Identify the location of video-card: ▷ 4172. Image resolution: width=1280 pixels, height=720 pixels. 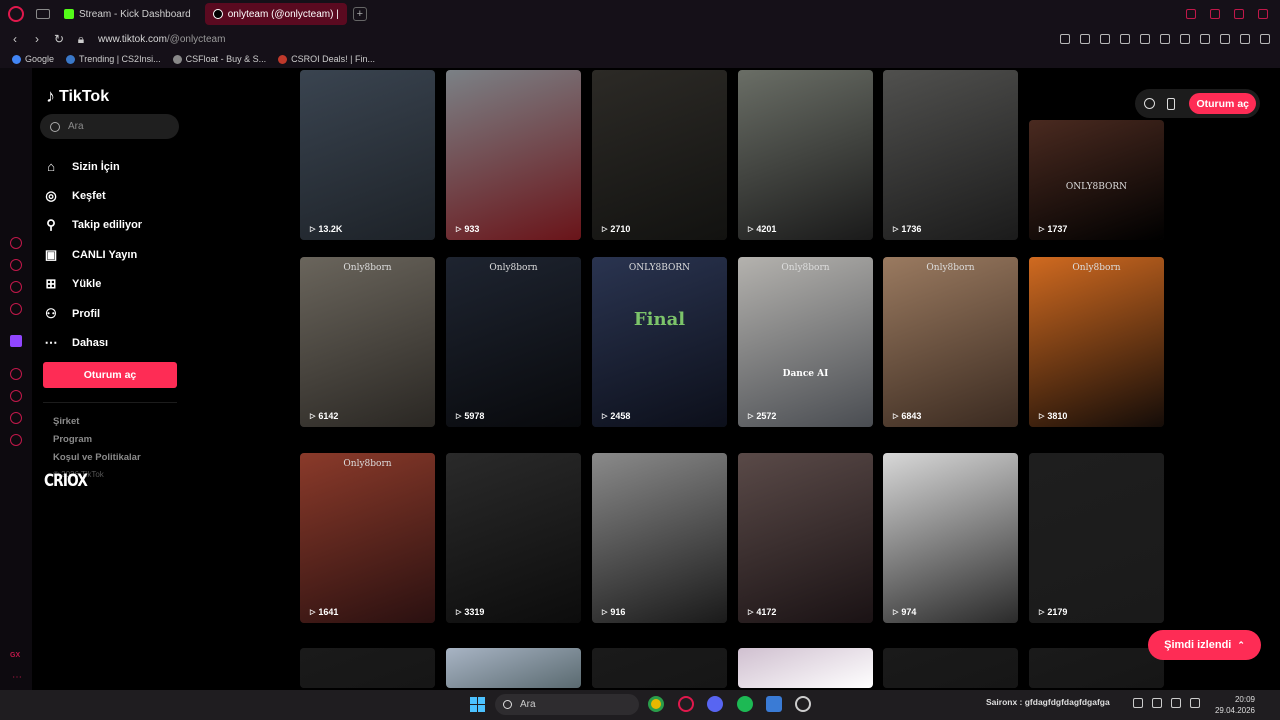
(805, 538).